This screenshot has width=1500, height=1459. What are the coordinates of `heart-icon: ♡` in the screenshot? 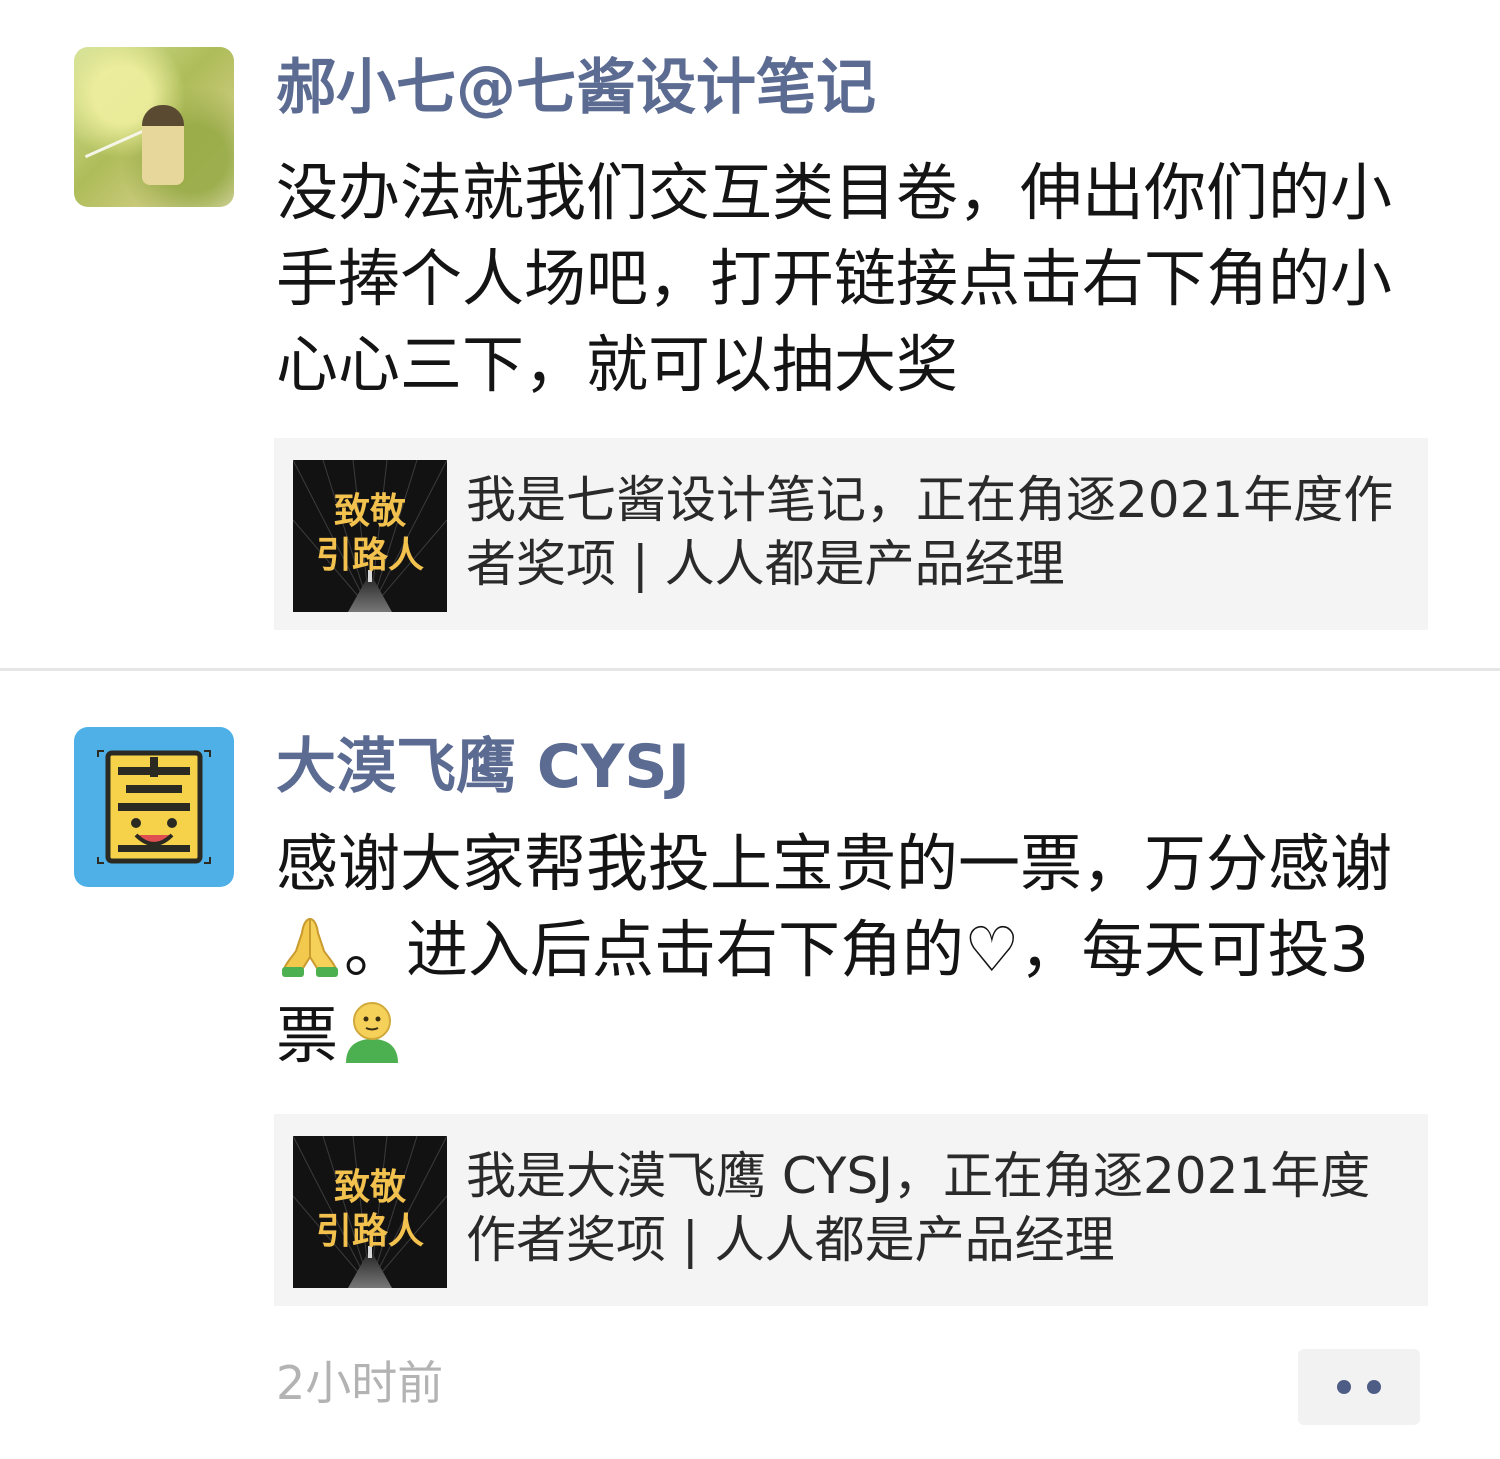 It's located at (992, 949).